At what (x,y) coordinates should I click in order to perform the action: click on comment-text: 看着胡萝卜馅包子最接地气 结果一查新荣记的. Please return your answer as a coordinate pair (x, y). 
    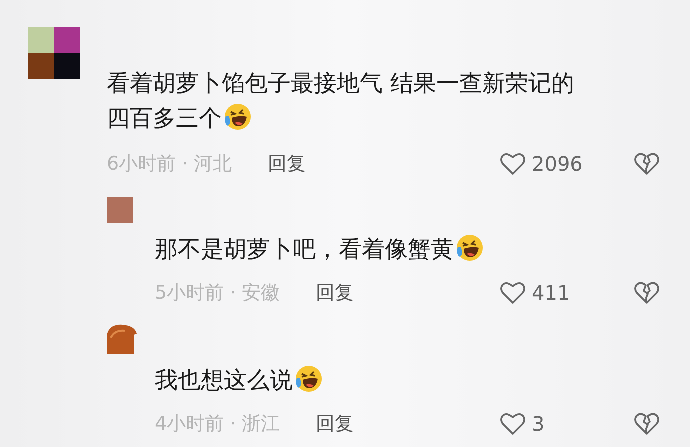
    Looking at the image, I should click on (340, 84).